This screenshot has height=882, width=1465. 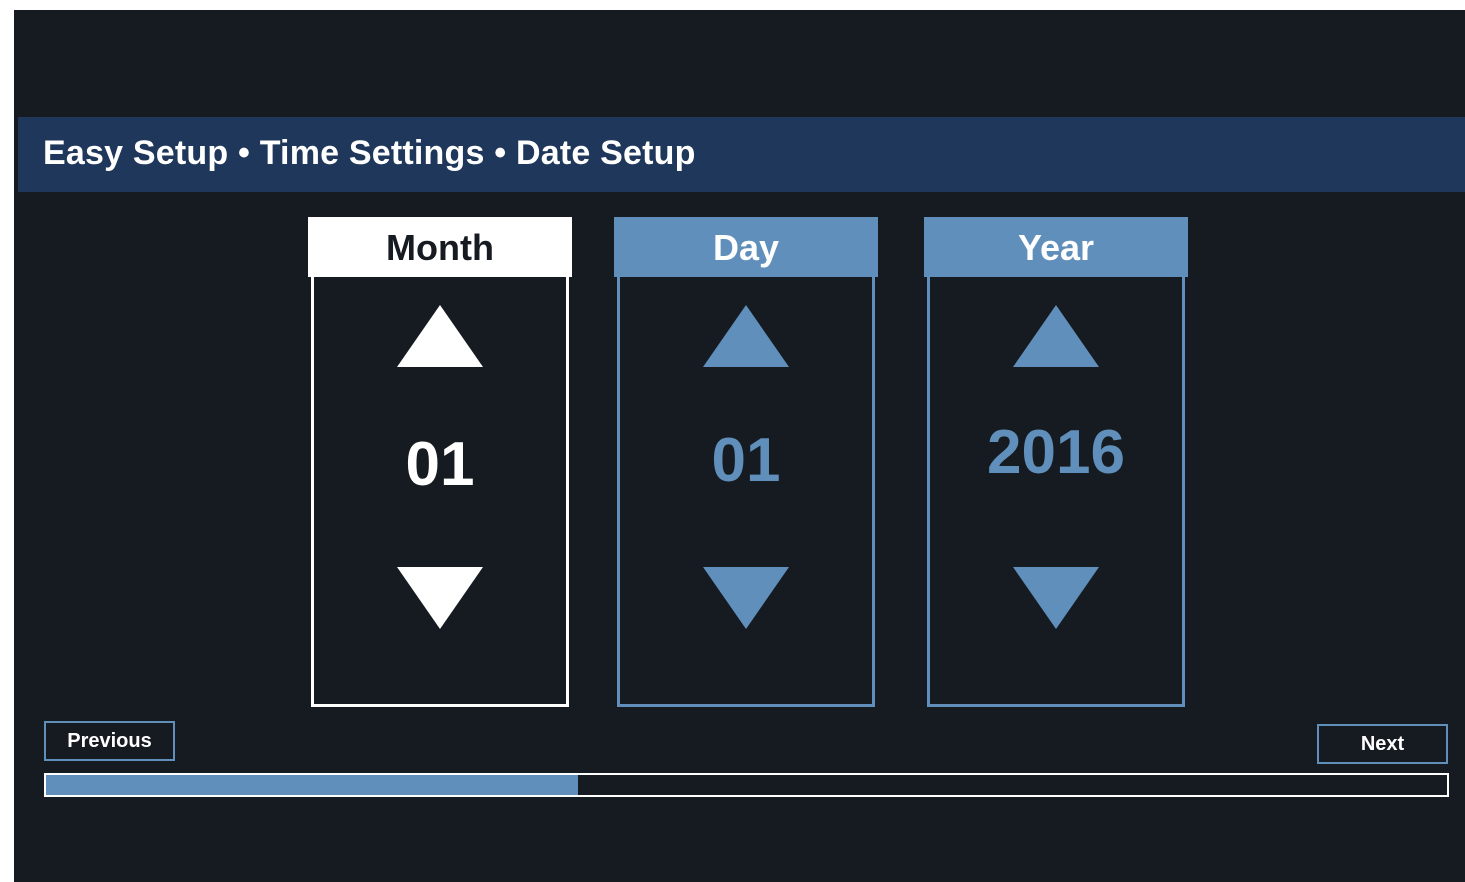 I want to click on year-label: Year, so click(x=1056, y=247).